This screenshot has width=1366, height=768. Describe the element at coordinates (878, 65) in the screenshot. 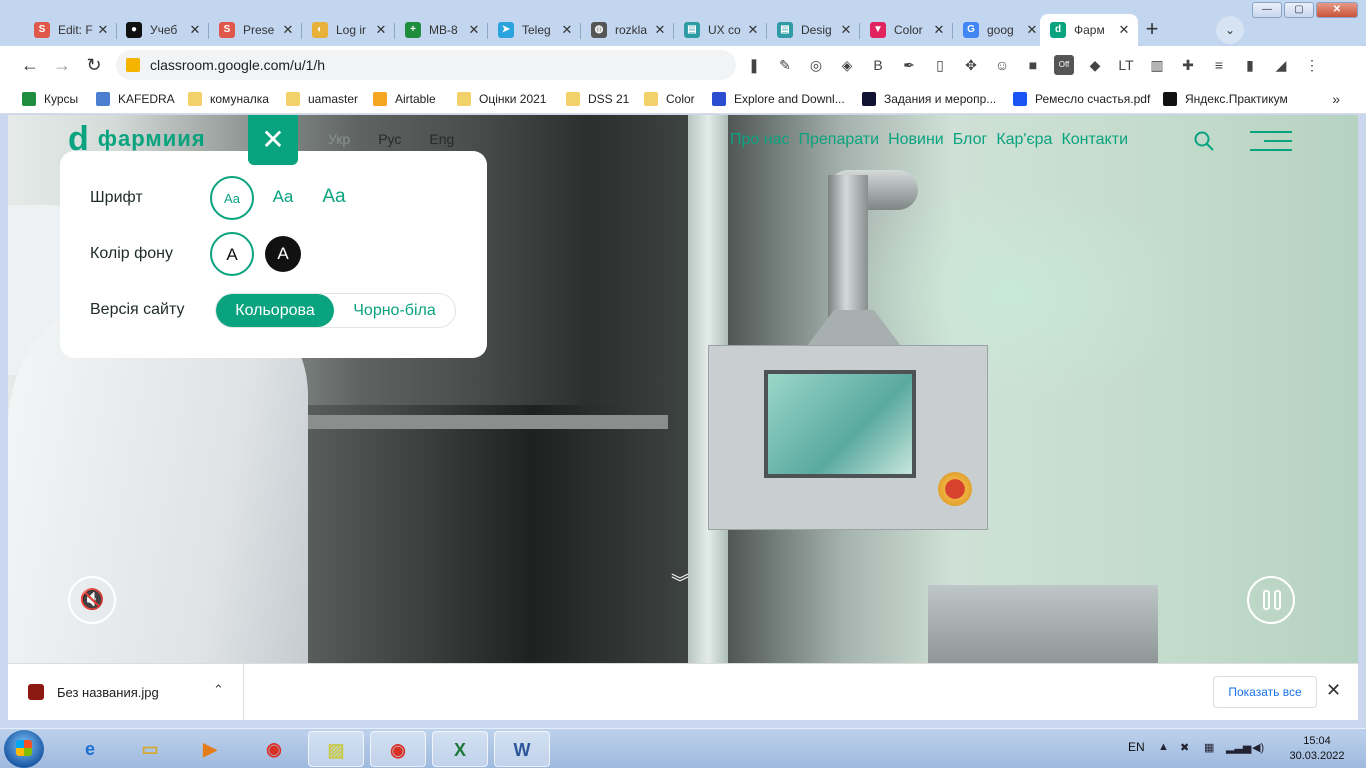

I see `extension-icon: B` at that location.